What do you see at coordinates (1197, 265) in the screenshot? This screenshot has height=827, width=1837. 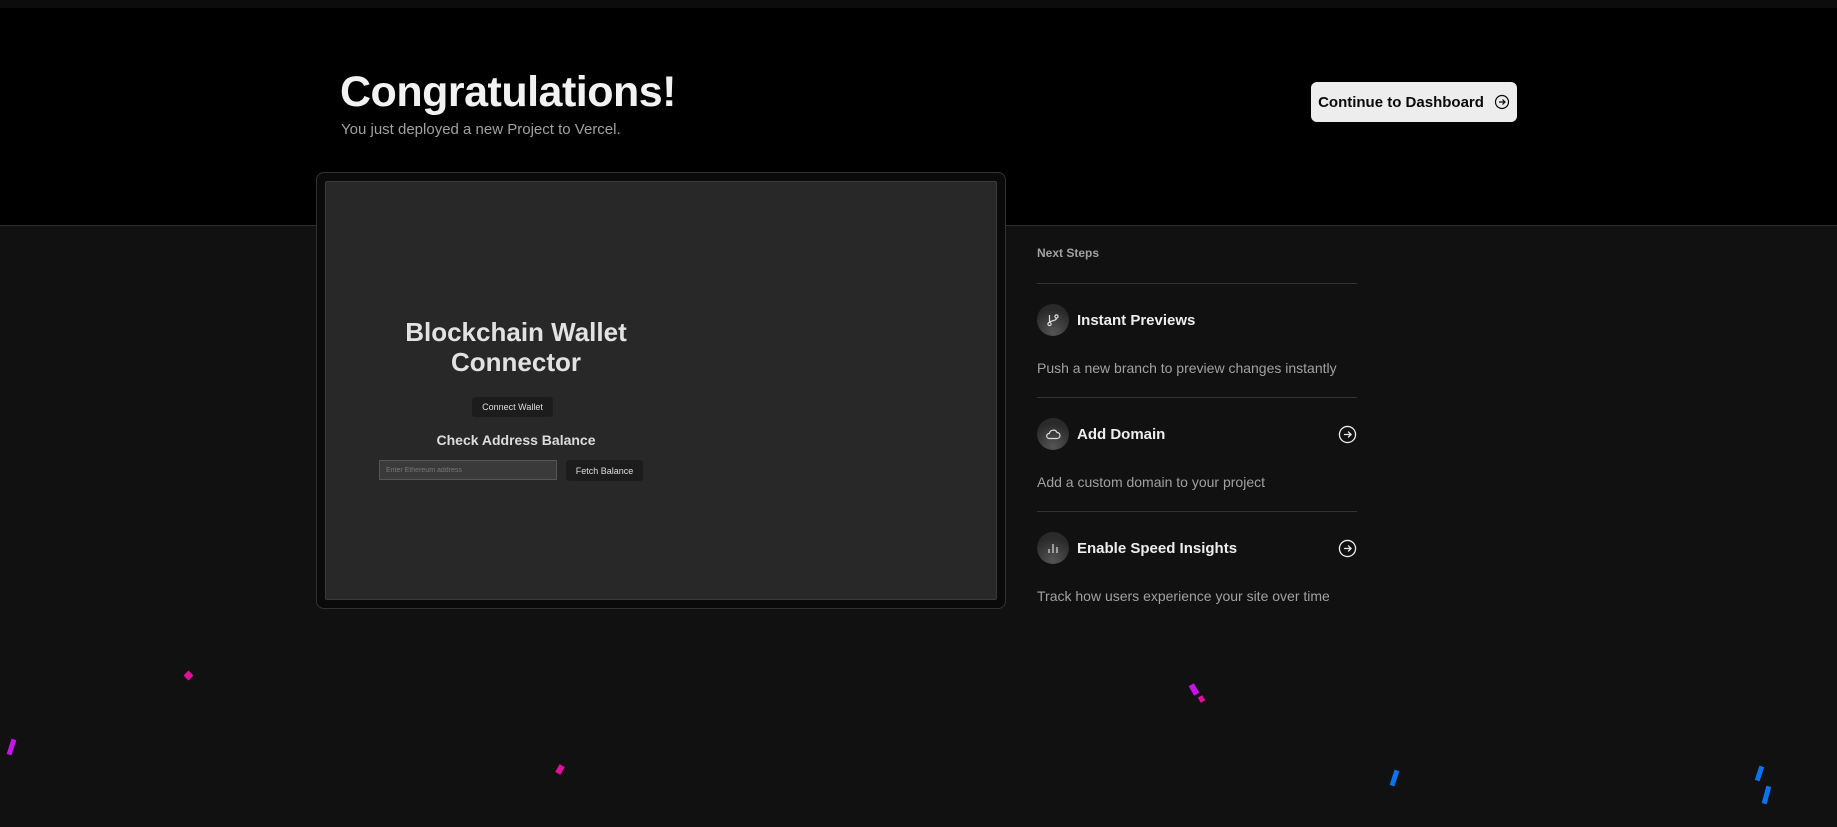 I see `next-steps-heading: Next Steps` at bounding box center [1197, 265].